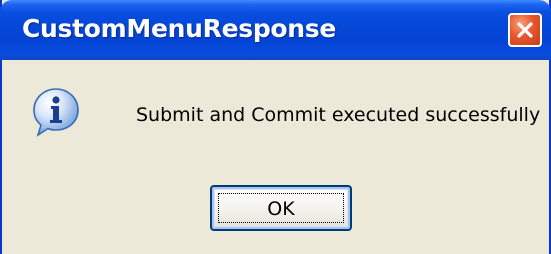 This screenshot has width=551, height=254. Describe the element at coordinates (338, 115) in the screenshot. I see `dialog-message: Submit and Commit executed successfully` at that location.